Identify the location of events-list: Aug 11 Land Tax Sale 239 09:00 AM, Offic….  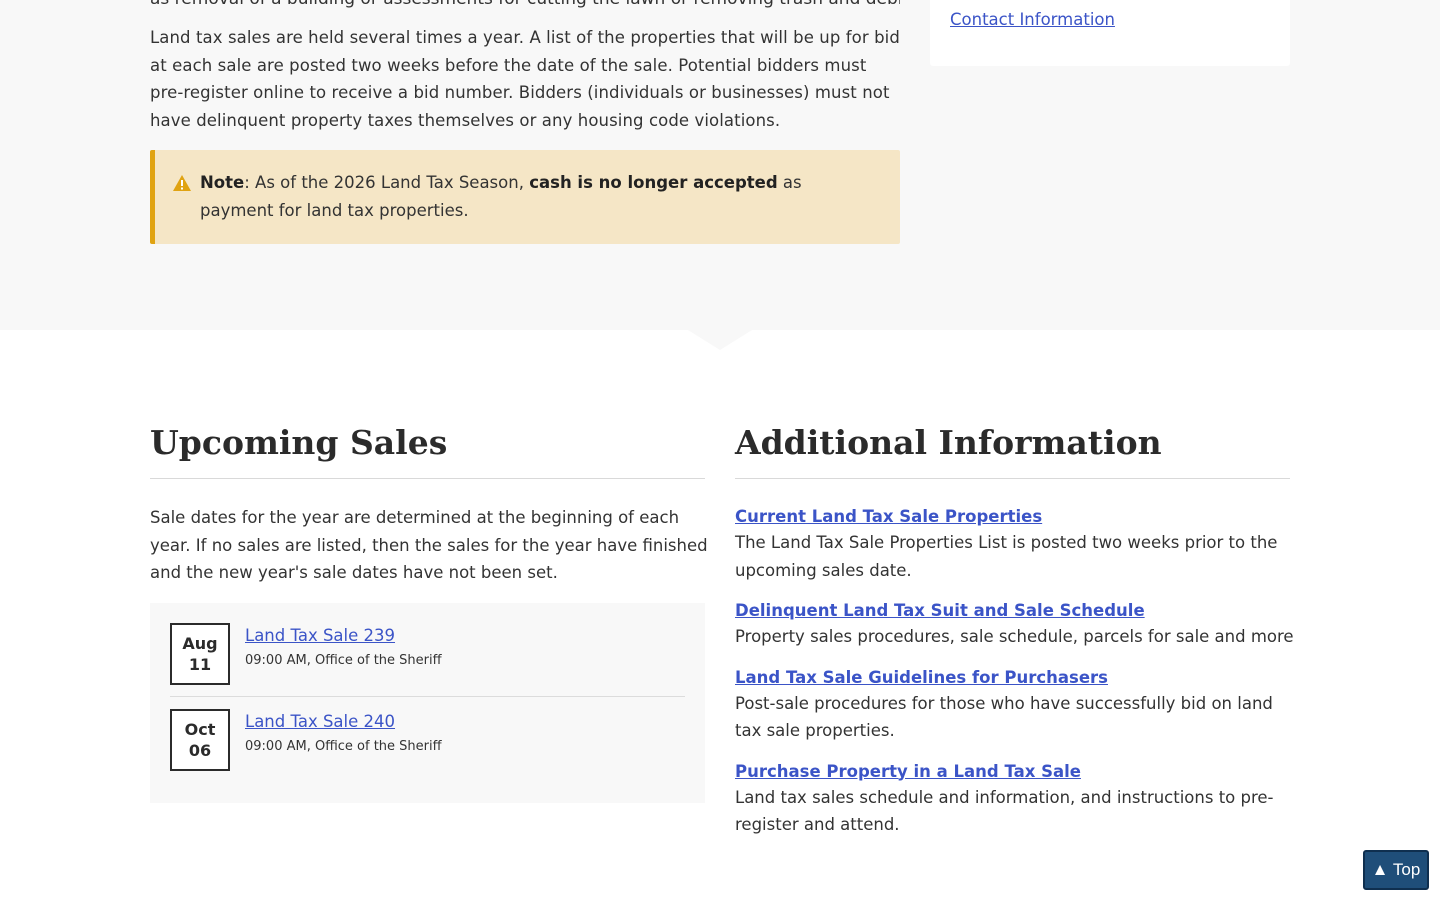
(427, 703).